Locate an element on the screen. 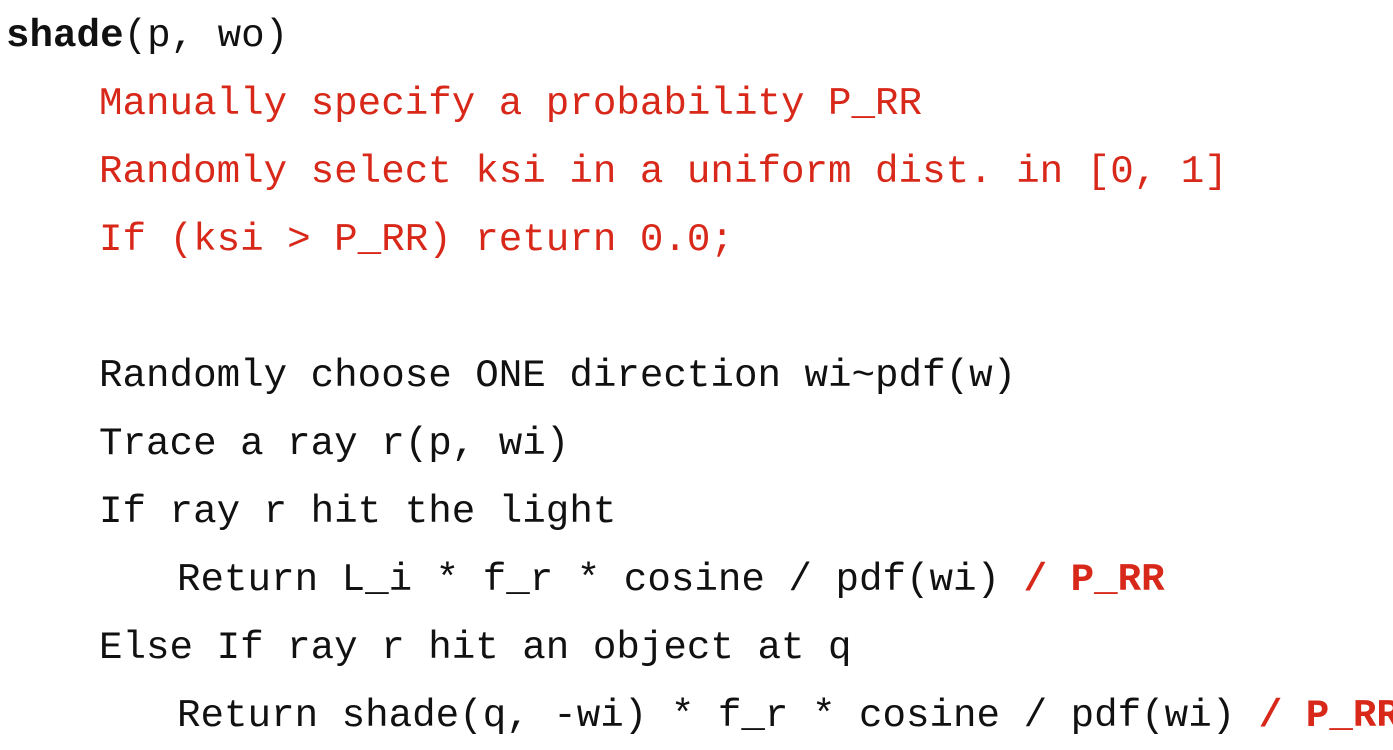 This screenshot has height=750, width=1393. code-token: Return L_i * f_r * cosine / pdf(wi) is located at coordinates (600, 579).